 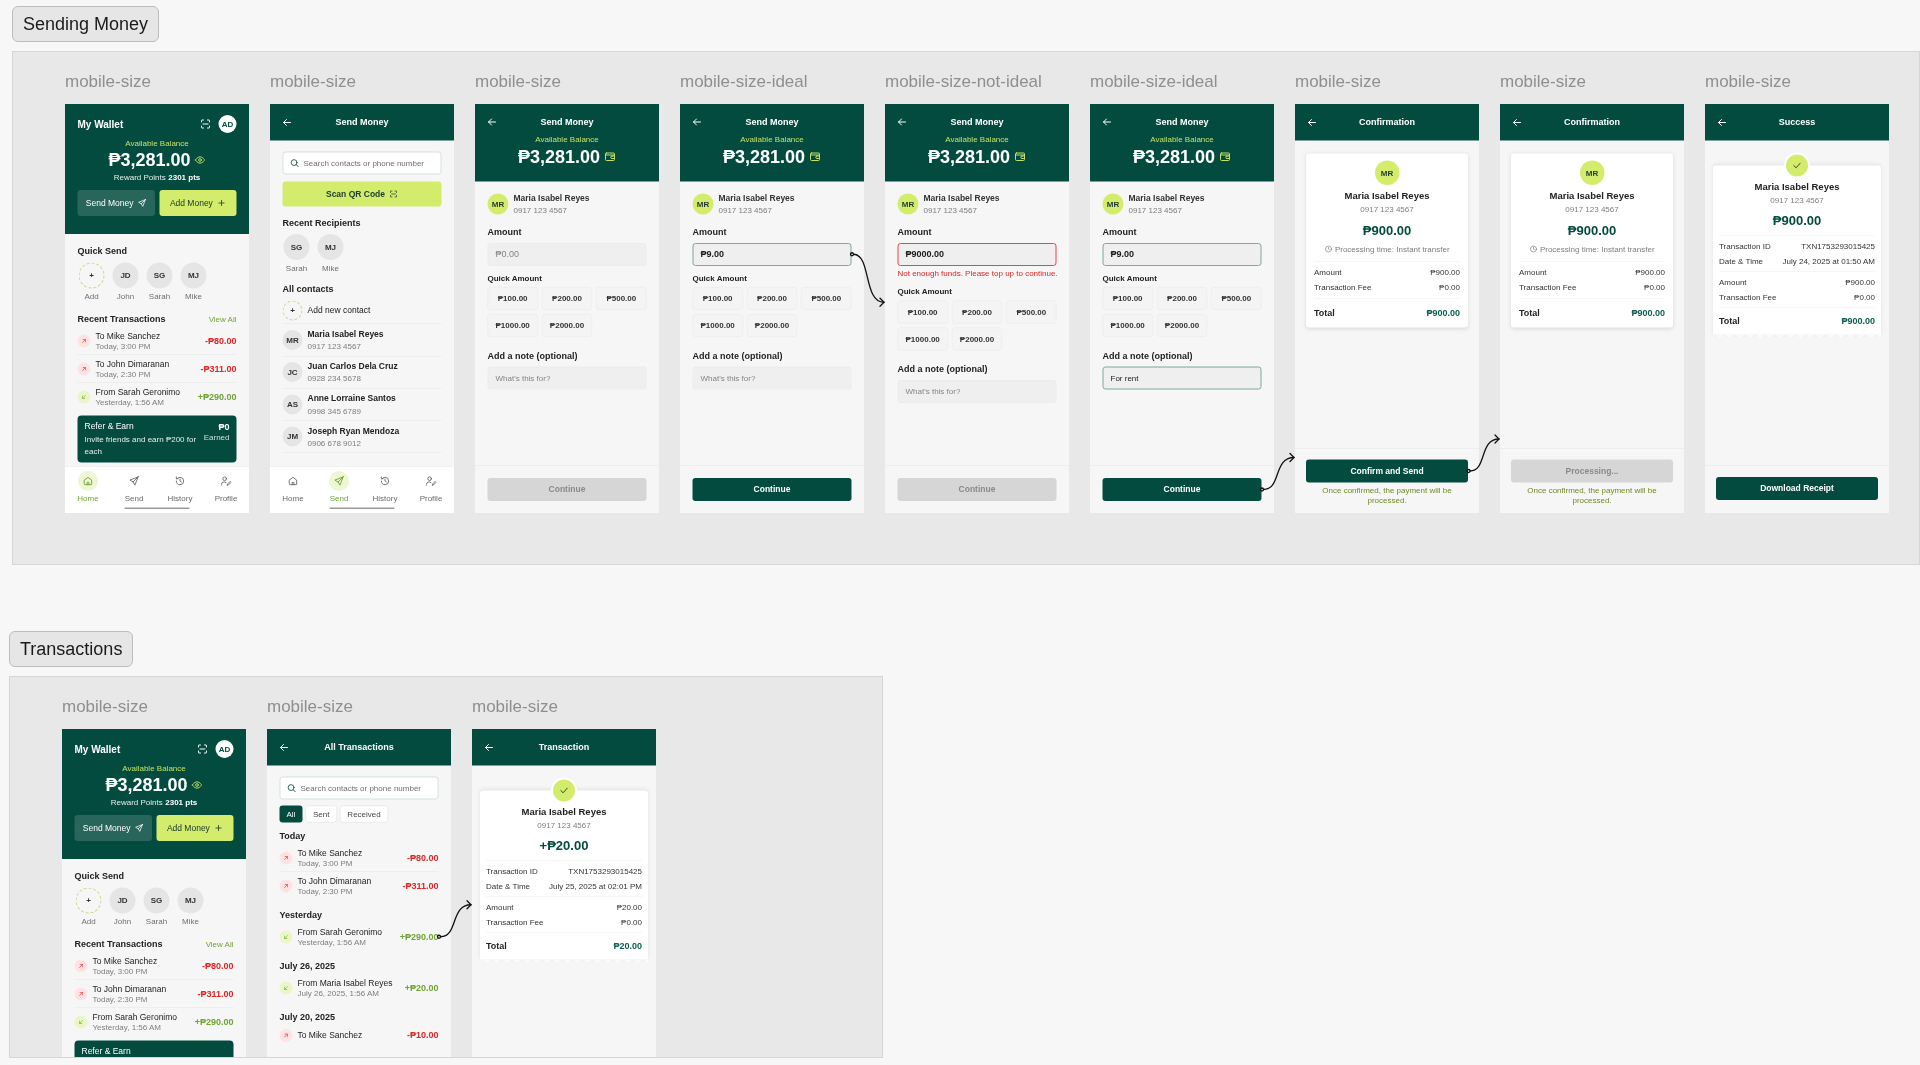 I want to click on add-contact-row: + Add new contact, so click(x=362, y=310).